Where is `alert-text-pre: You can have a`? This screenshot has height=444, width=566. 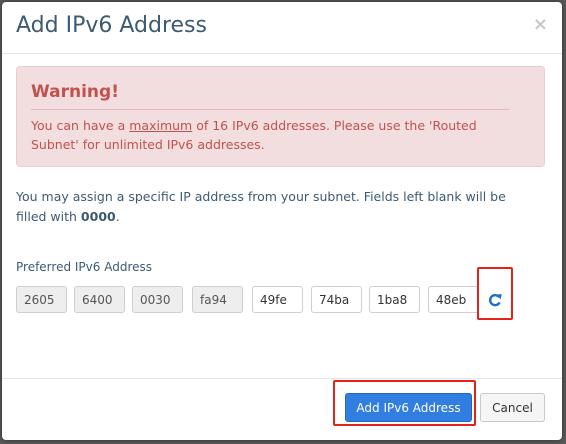
alert-text-pre: You can have a is located at coordinates (80, 125).